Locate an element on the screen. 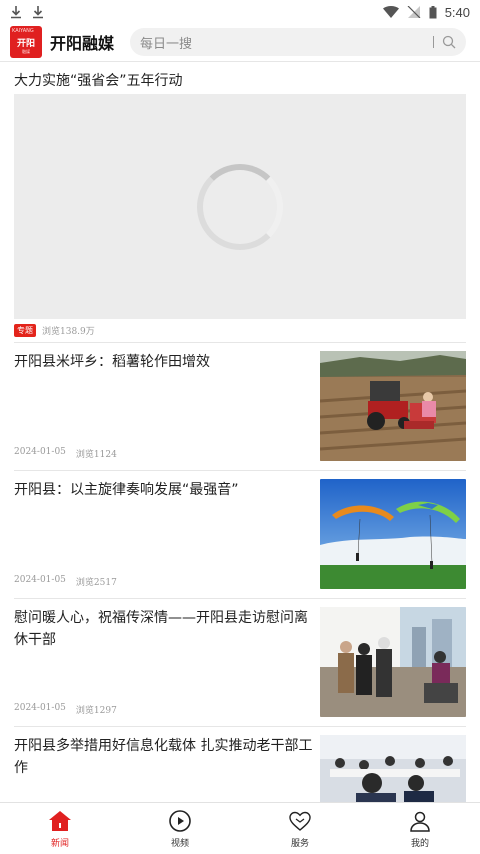 Image resolution: width=480 pixels, height=854 pixels. status-left is located at coordinates (27, 12).